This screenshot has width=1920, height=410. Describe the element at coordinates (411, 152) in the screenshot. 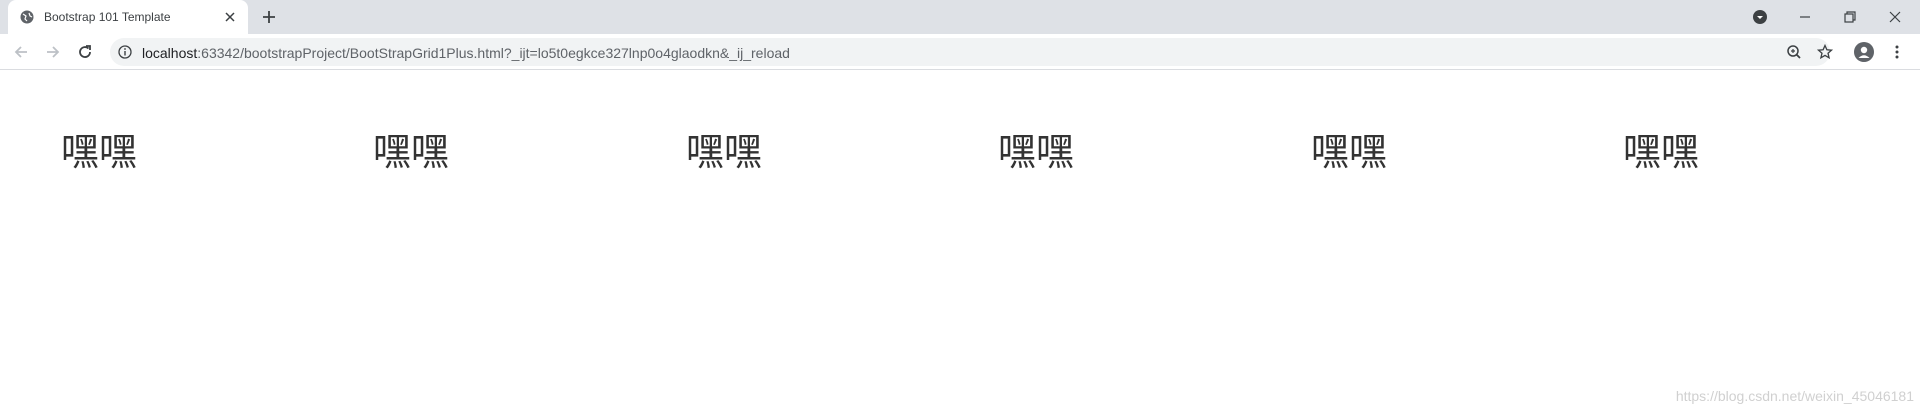

I see `grid-column-2: 嘿嘿` at that location.